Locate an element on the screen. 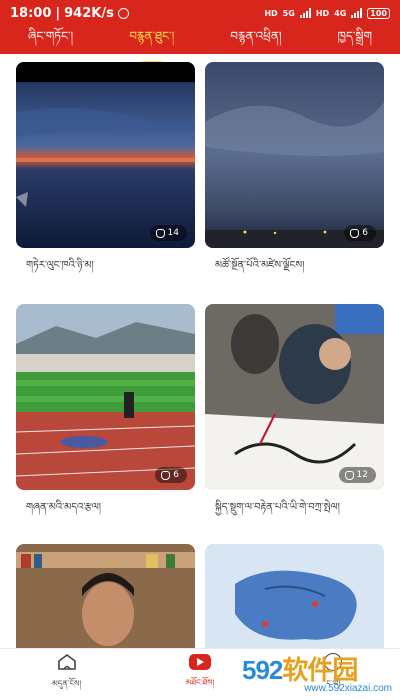 The width and height of the screenshot is (400, 700). video-title: མཚོ་སྔོན་པོའི་མཛེས་ལྗོངས། is located at coordinates (294, 271).